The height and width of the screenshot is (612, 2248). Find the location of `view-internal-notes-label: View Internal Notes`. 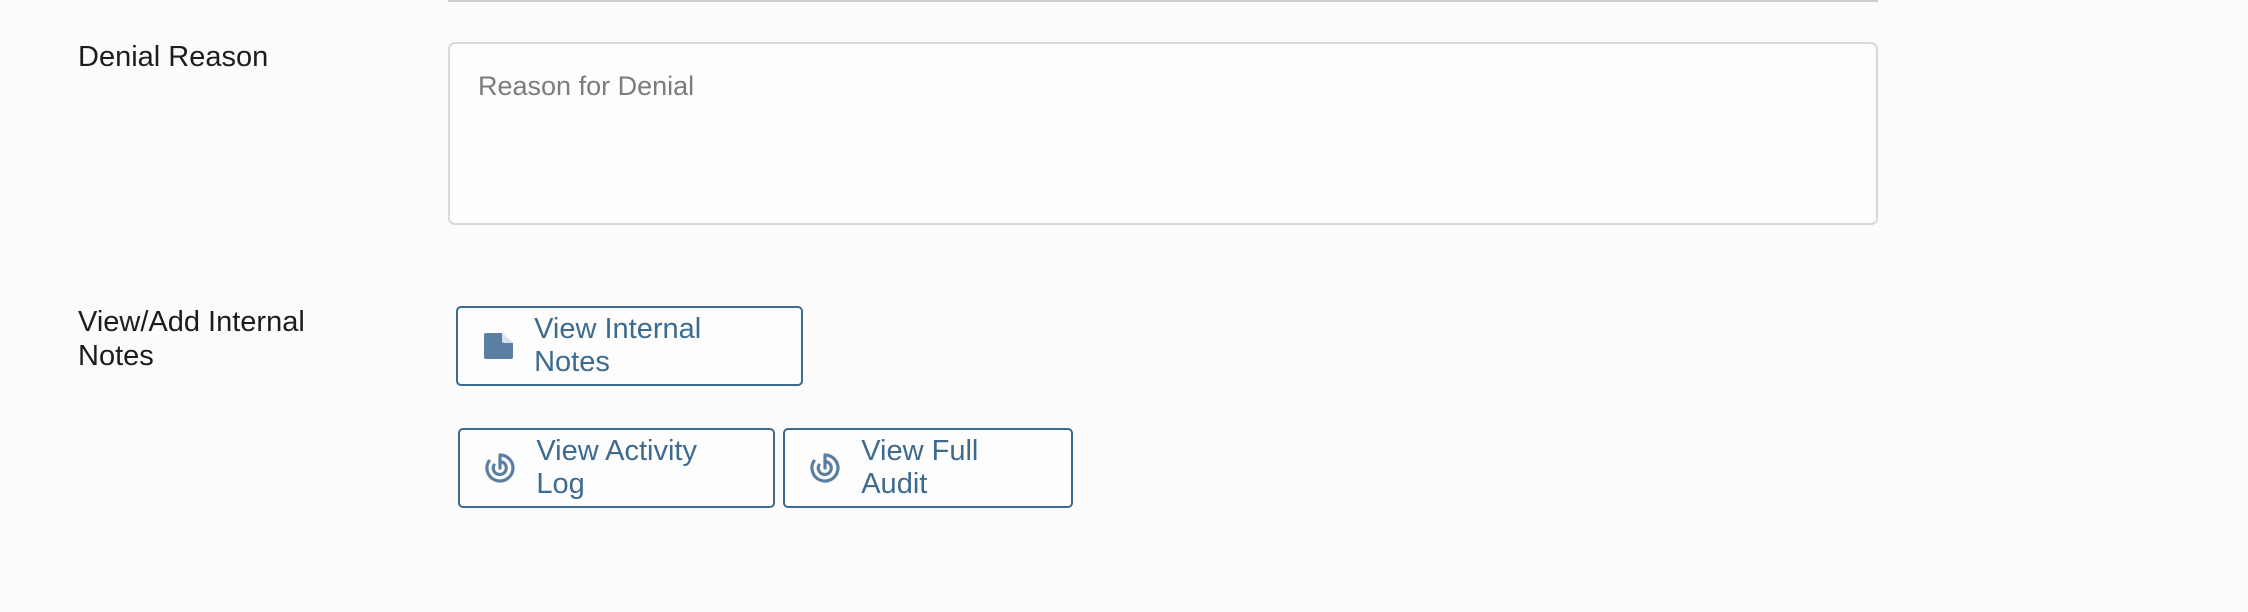

view-internal-notes-label: View Internal Notes is located at coordinates (618, 345).